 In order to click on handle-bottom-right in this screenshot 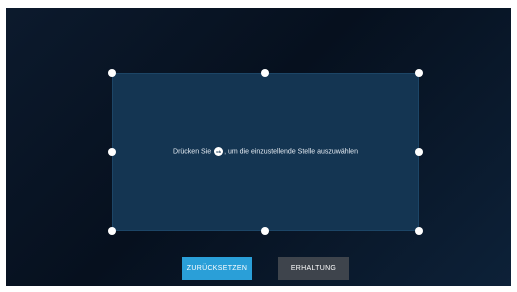, I will do `click(419, 231)`.